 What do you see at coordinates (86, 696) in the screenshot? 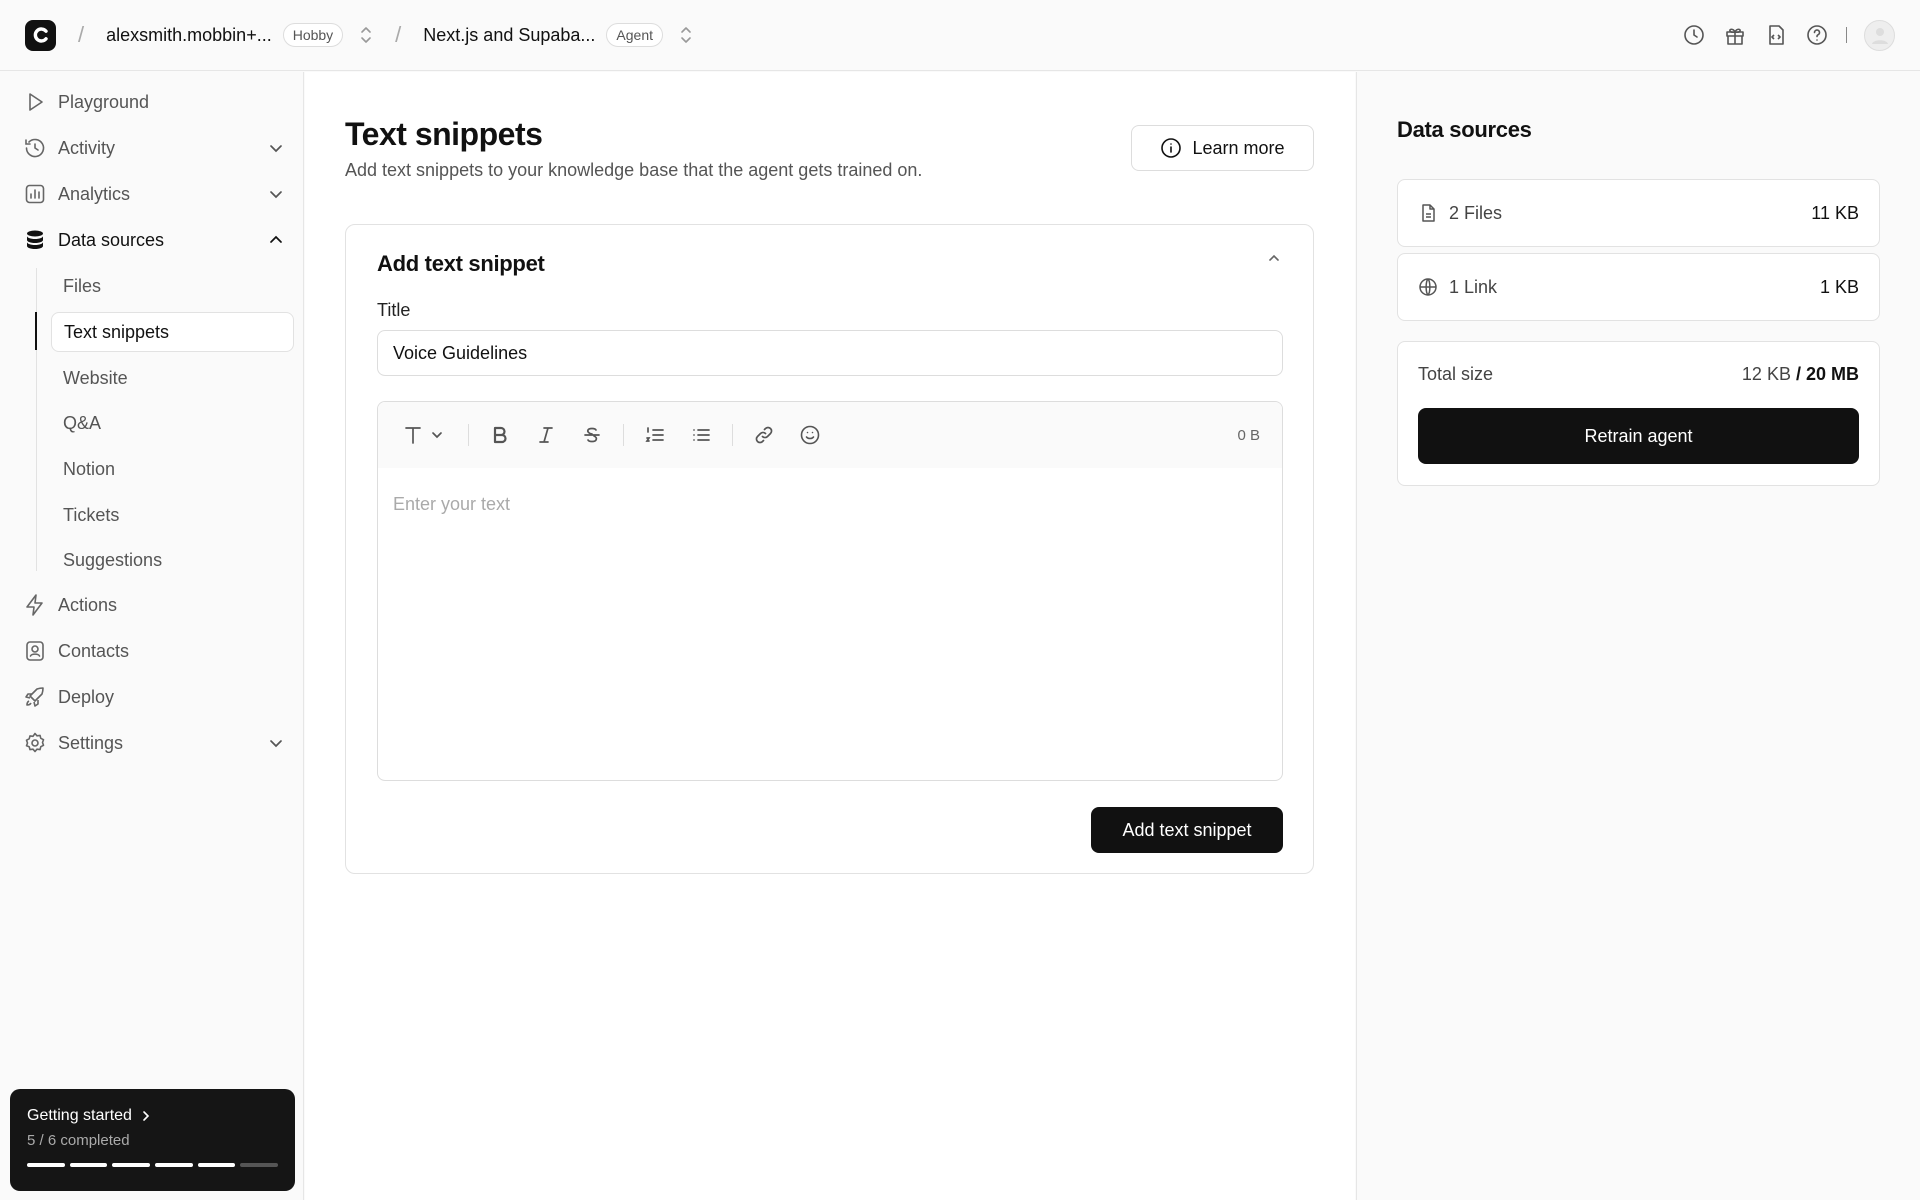
I see `sidebar-item-label: Deploy` at bounding box center [86, 696].